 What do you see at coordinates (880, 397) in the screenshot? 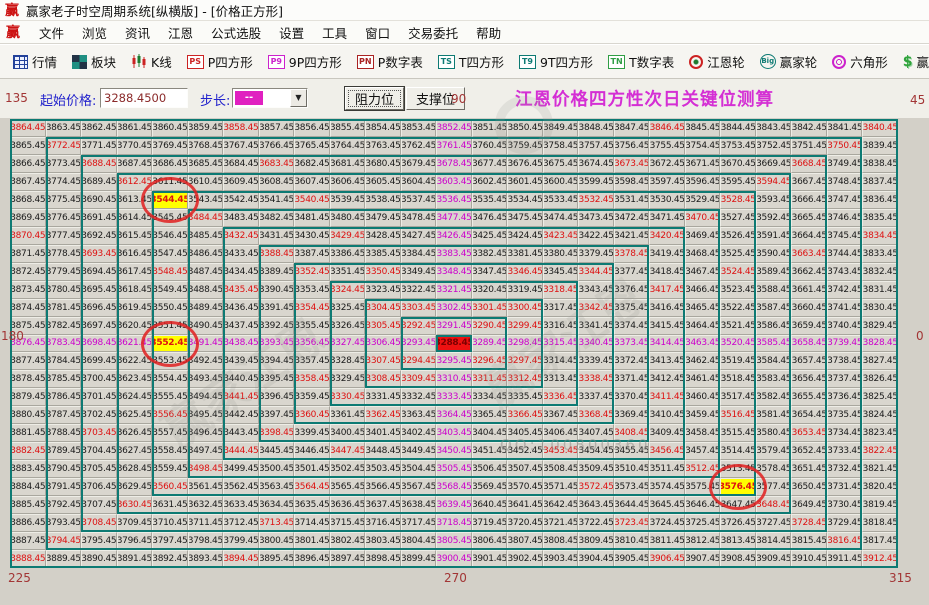
I see `grid-cell: 3825.45` at bounding box center [880, 397].